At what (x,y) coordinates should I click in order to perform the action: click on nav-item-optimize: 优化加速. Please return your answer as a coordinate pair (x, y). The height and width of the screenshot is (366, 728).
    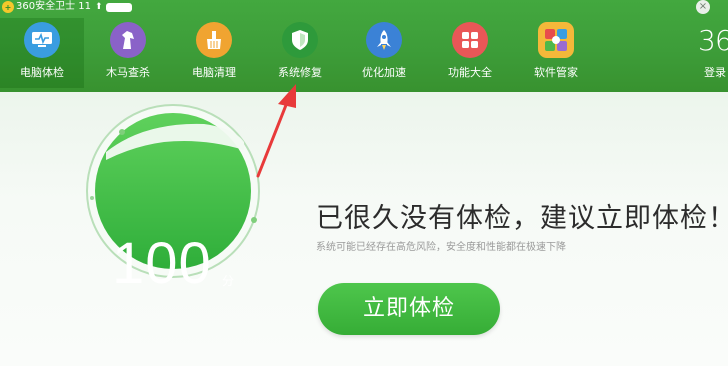
    Looking at the image, I should click on (384, 49).